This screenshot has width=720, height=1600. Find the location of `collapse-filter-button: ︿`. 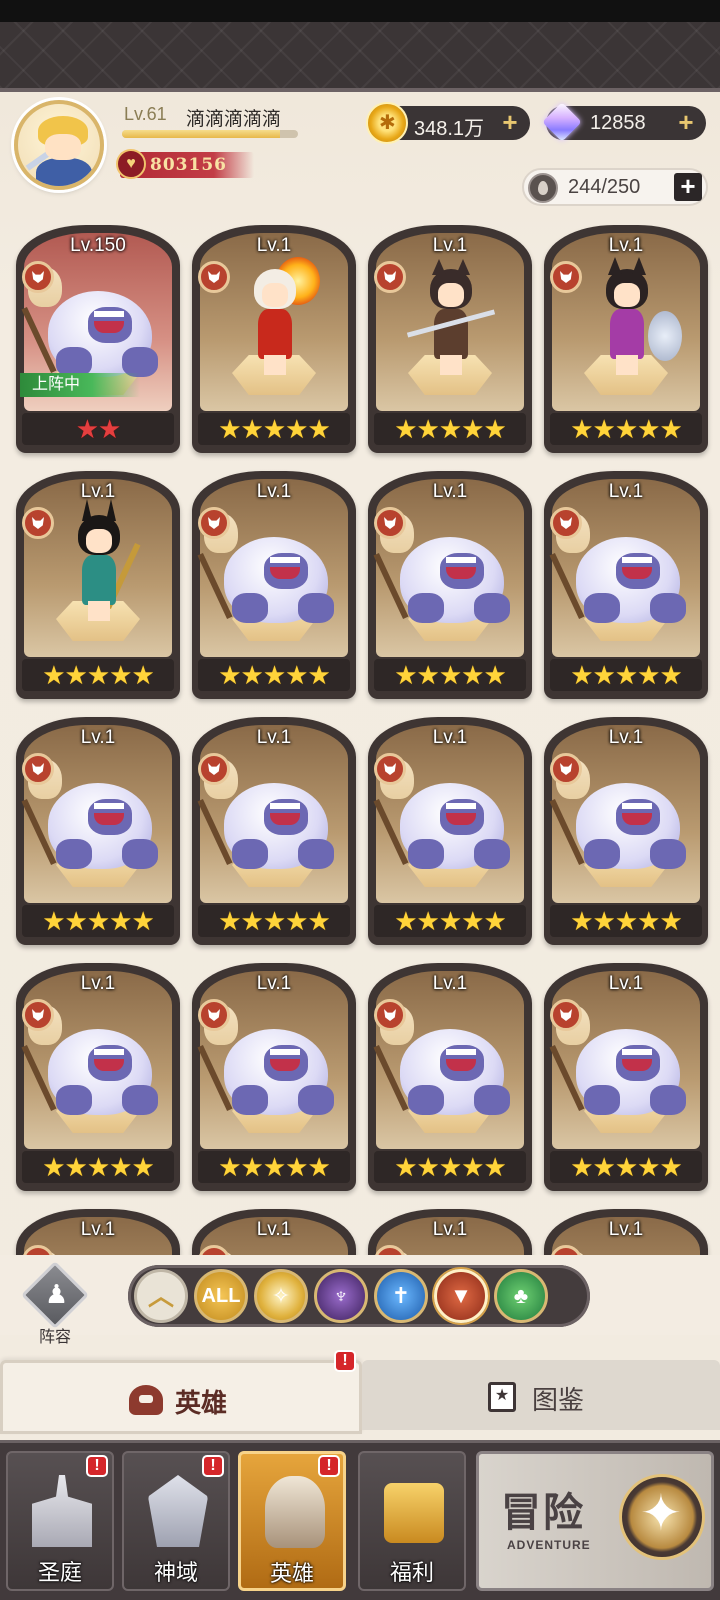

collapse-filter-button: ︿ is located at coordinates (161, 1296).